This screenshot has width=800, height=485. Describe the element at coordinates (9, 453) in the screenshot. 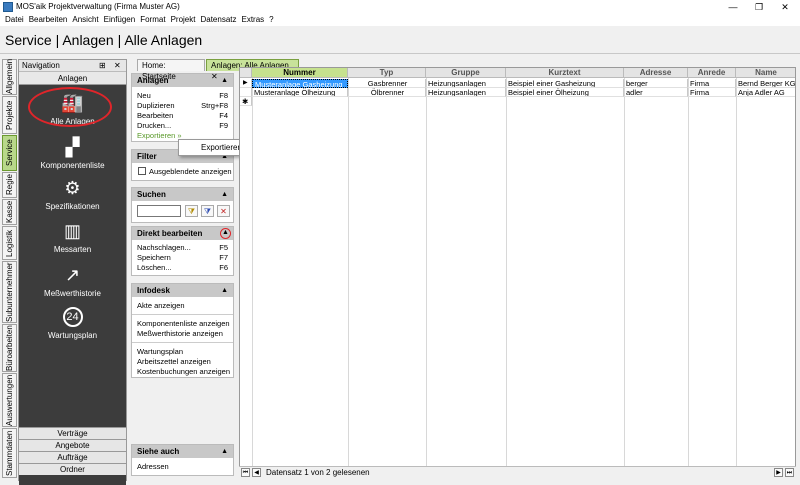

I see `vtab-stammdaten: Stammdaten` at that location.